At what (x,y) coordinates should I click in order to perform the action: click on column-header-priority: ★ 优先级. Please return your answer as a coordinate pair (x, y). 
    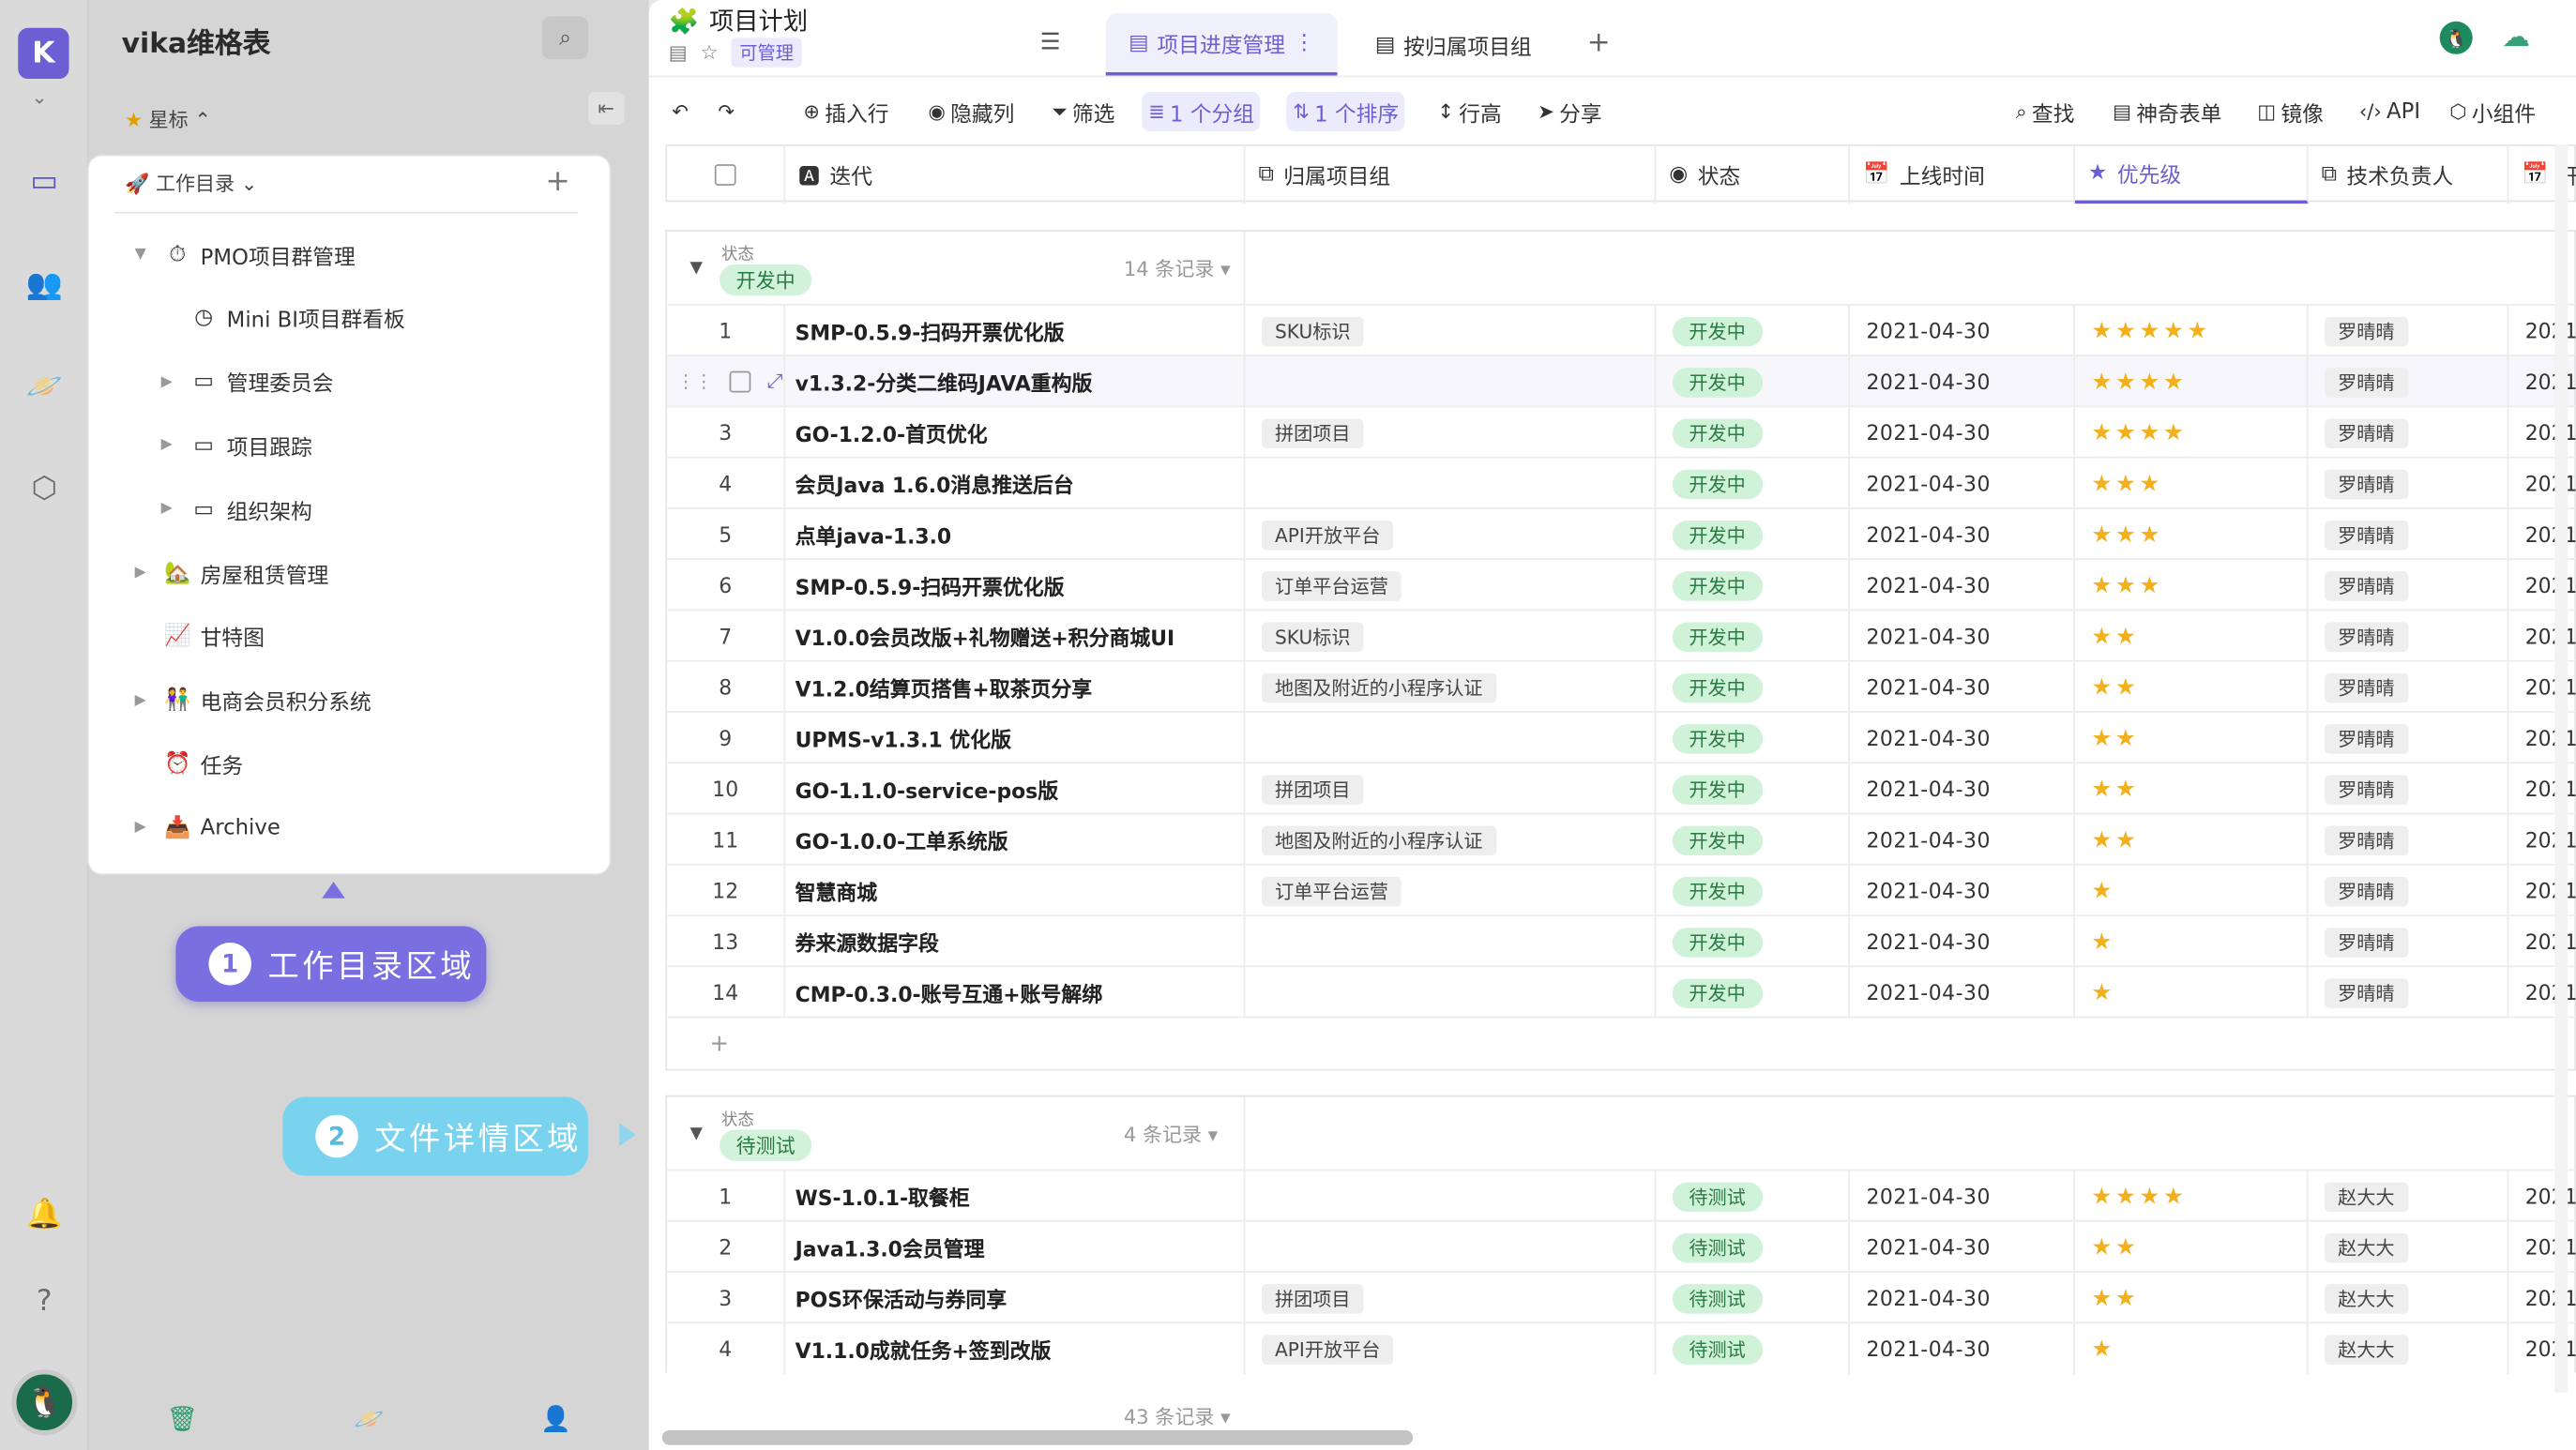
    Looking at the image, I should click on (2191, 174).